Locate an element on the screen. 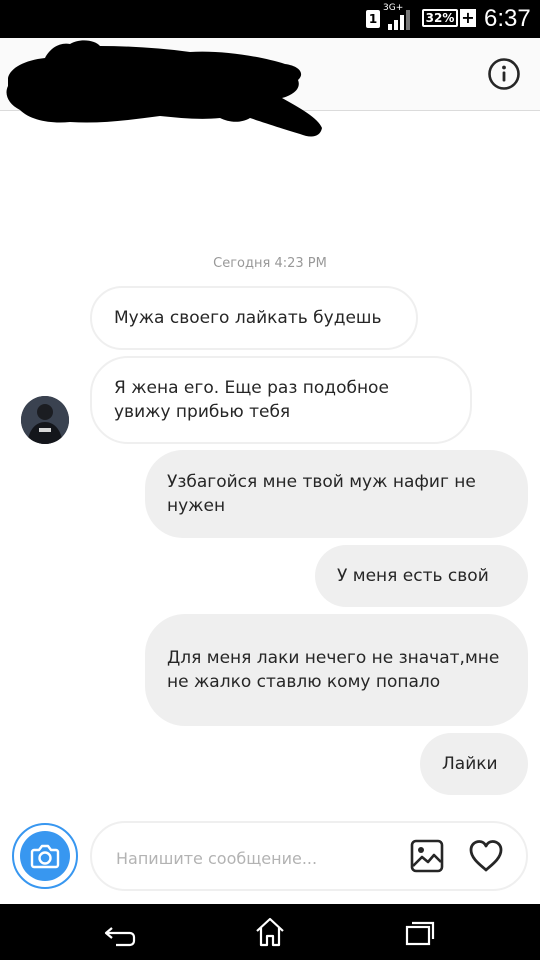 Image resolution: width=540 pixels, height=960 pixels. message-composer is located at coordinates (309, 856).